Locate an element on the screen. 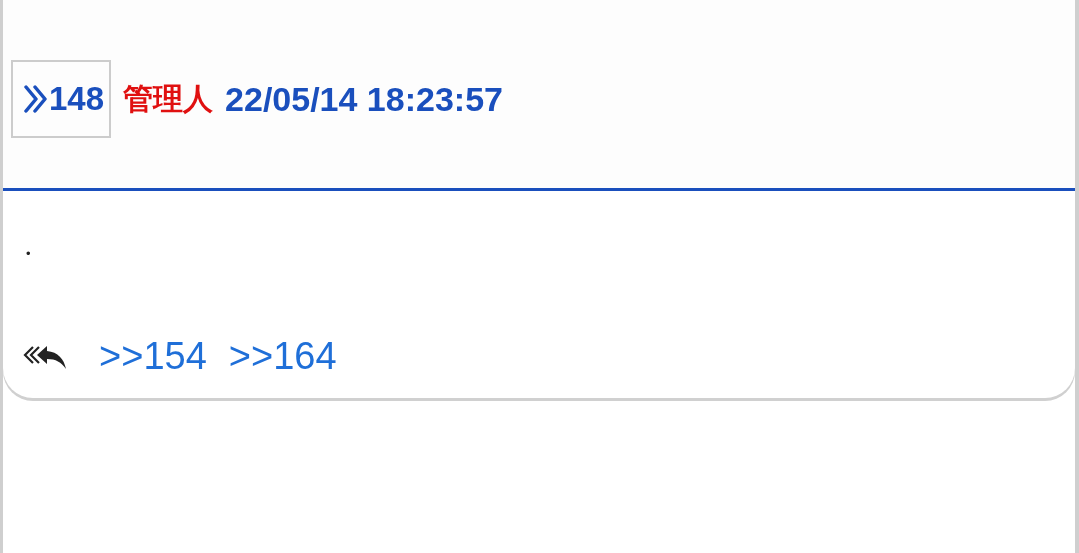 This screenshot has width=1079, height=553. author-name: 管理人 is located at coordinates (168, 98).